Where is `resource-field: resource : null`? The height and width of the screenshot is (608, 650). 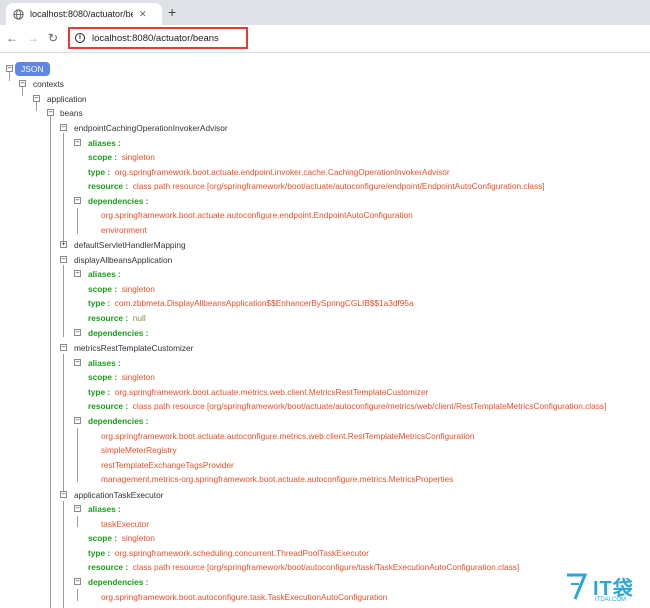 resource-field: resource : null is located at coordinates (117, 318).